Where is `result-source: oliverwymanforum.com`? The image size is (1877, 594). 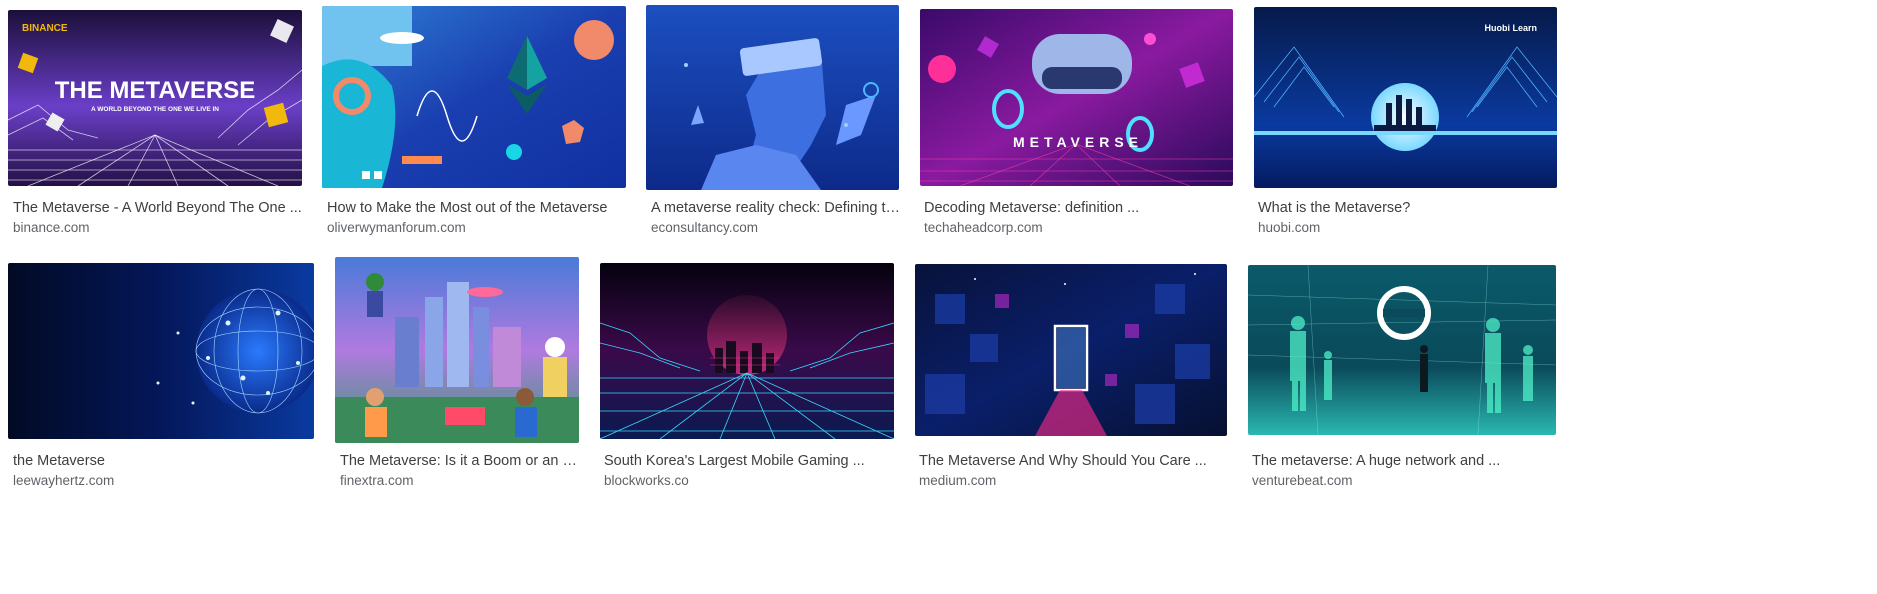 result-source: oliverwymanforum.com is located at coordinates (396, 227).